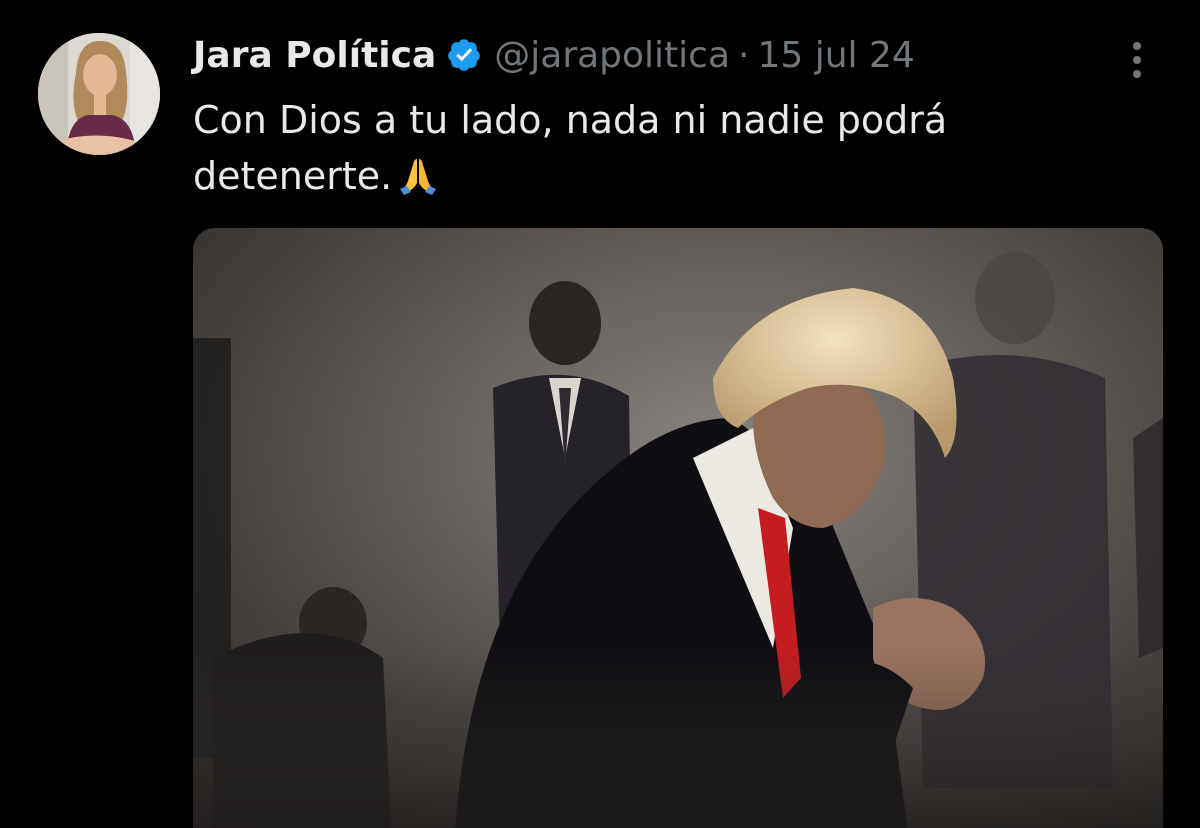  What do you see at coordinates (99, 94) in the screenshot?
I see `avatar` at bounding box center [99, 94].